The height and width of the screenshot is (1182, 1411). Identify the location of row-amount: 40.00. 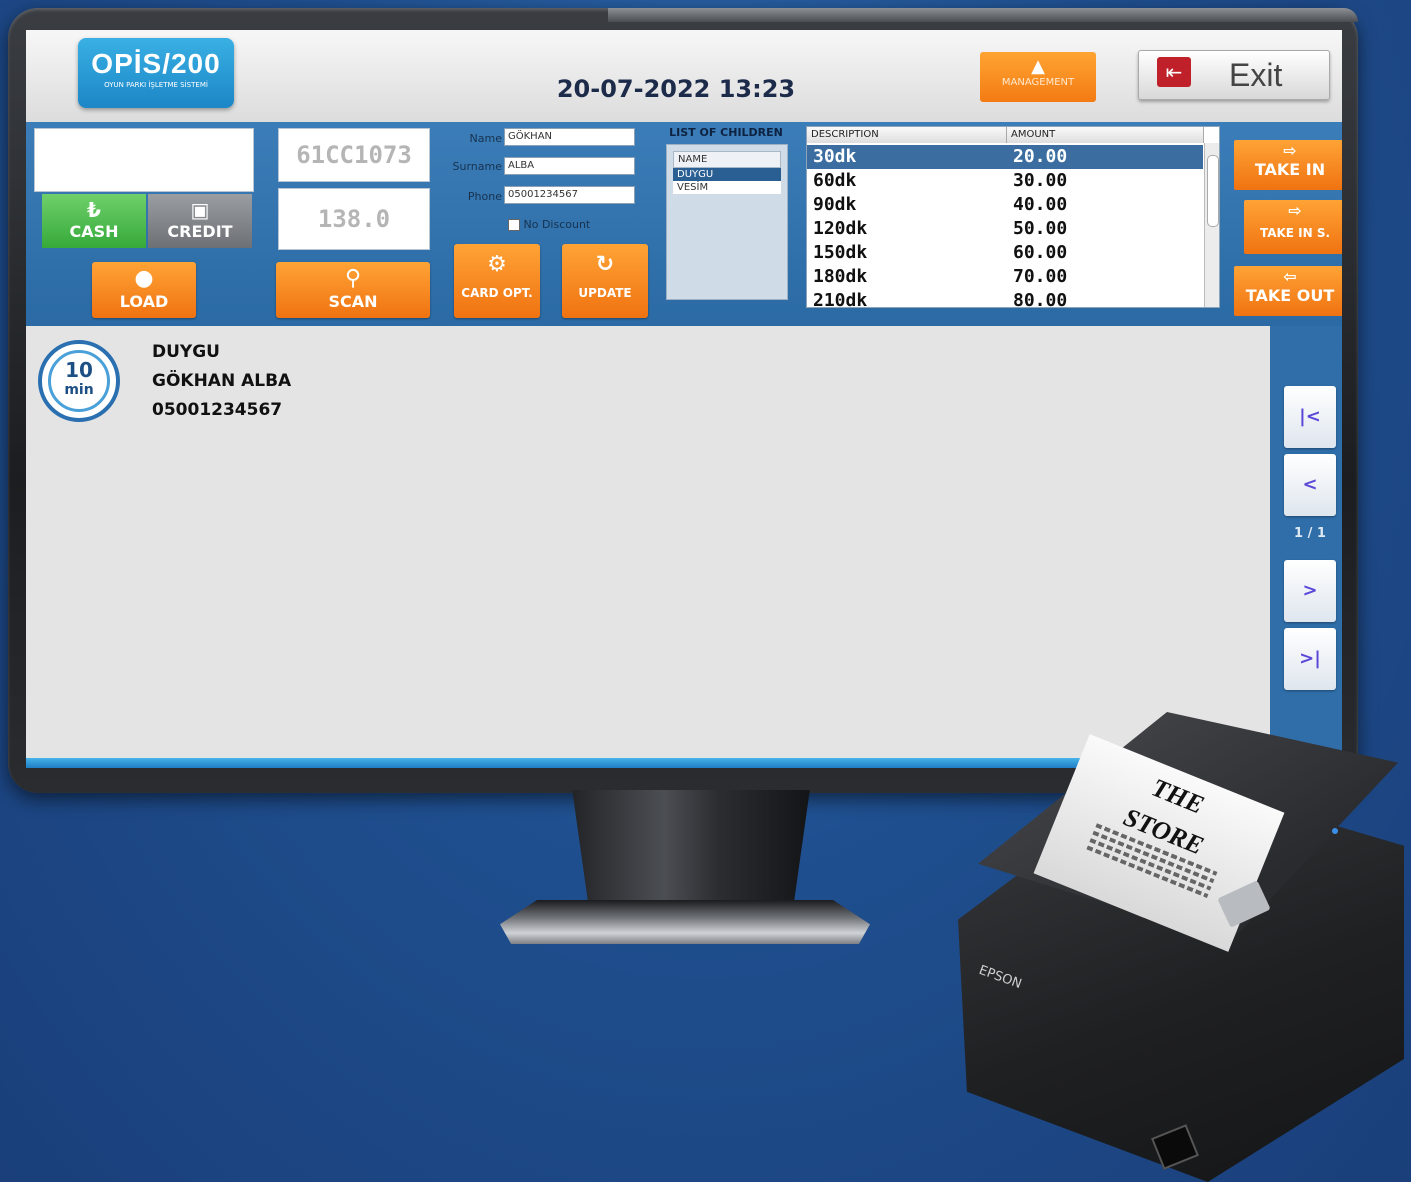
(1040, 204).